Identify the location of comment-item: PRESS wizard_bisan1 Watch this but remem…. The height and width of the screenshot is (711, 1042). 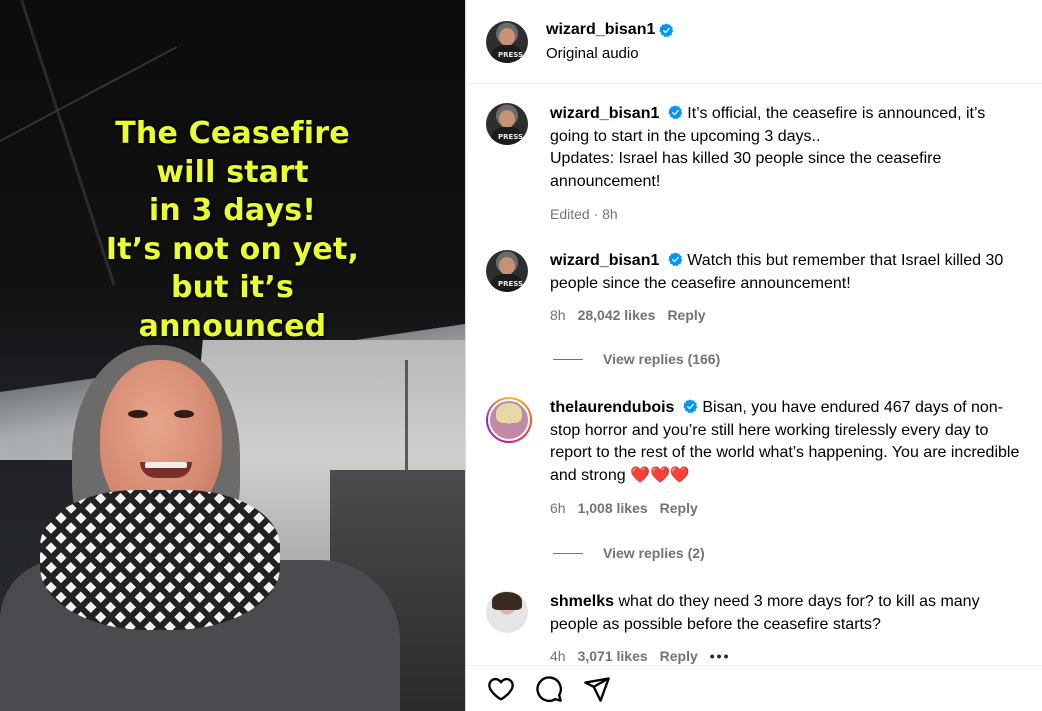
(758, 288).